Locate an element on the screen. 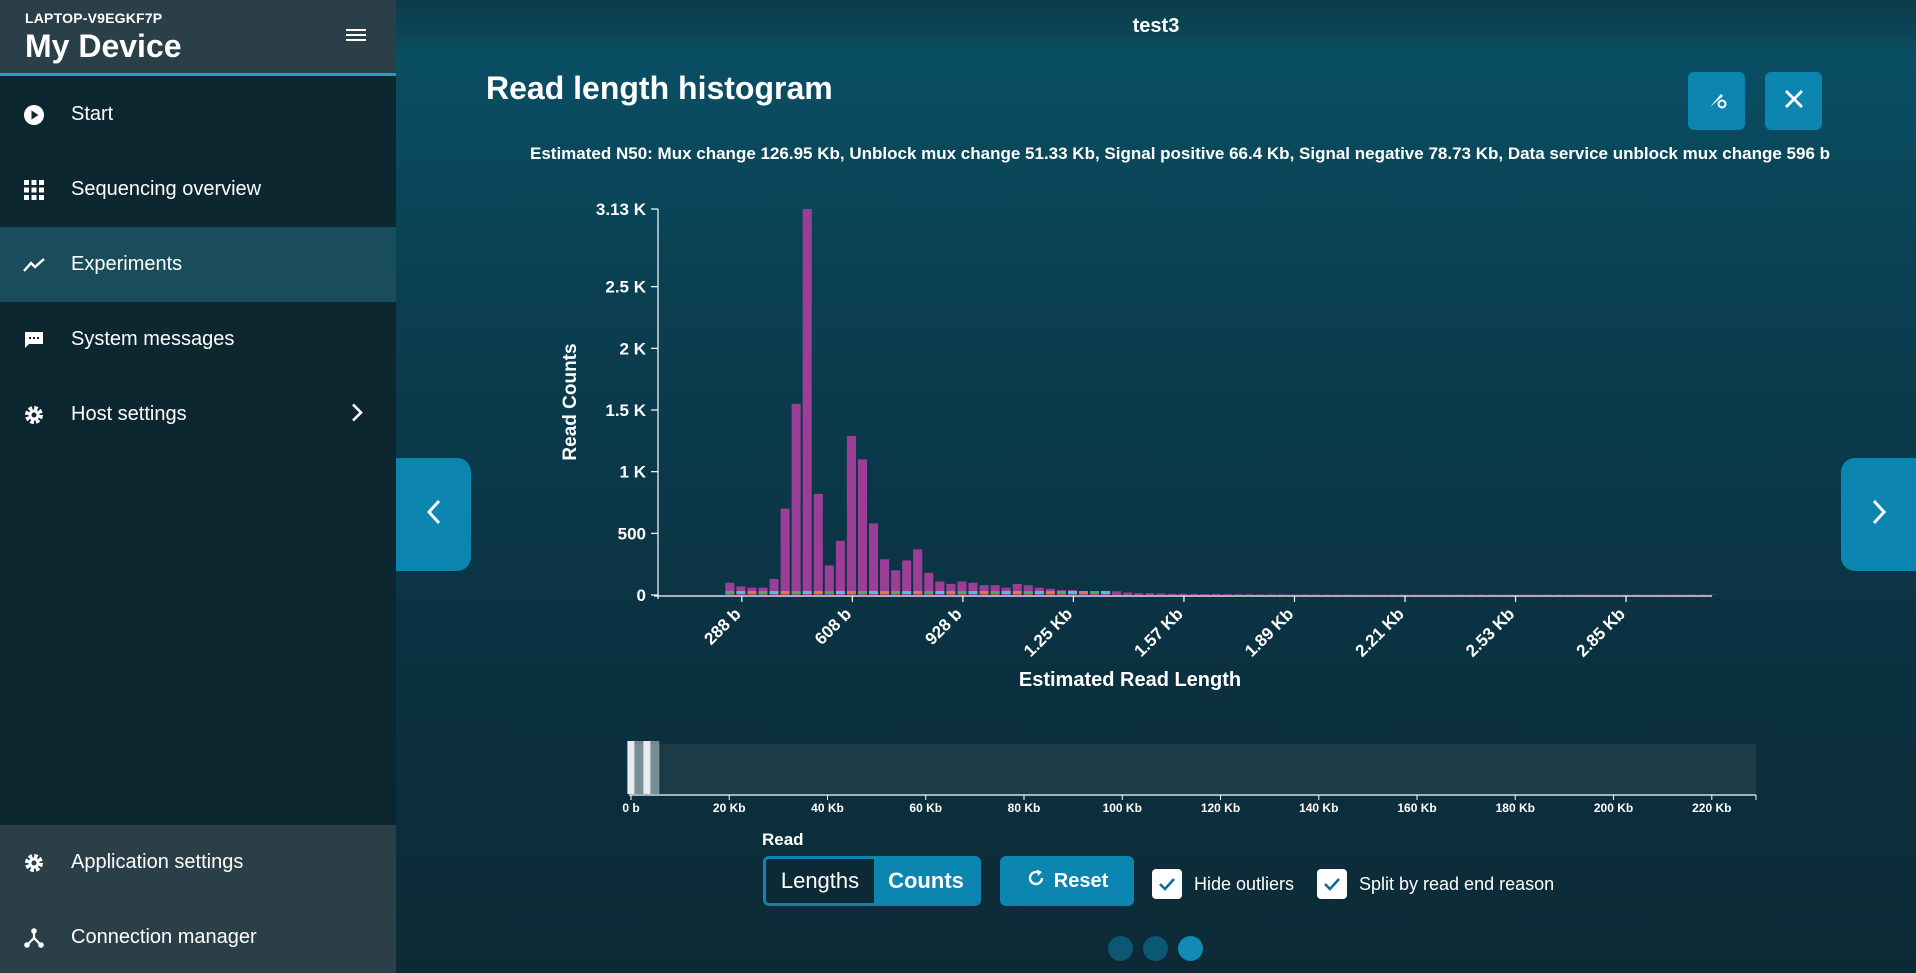  overview-tick-label: 120 Kb is located at coordinates (1220, 808).